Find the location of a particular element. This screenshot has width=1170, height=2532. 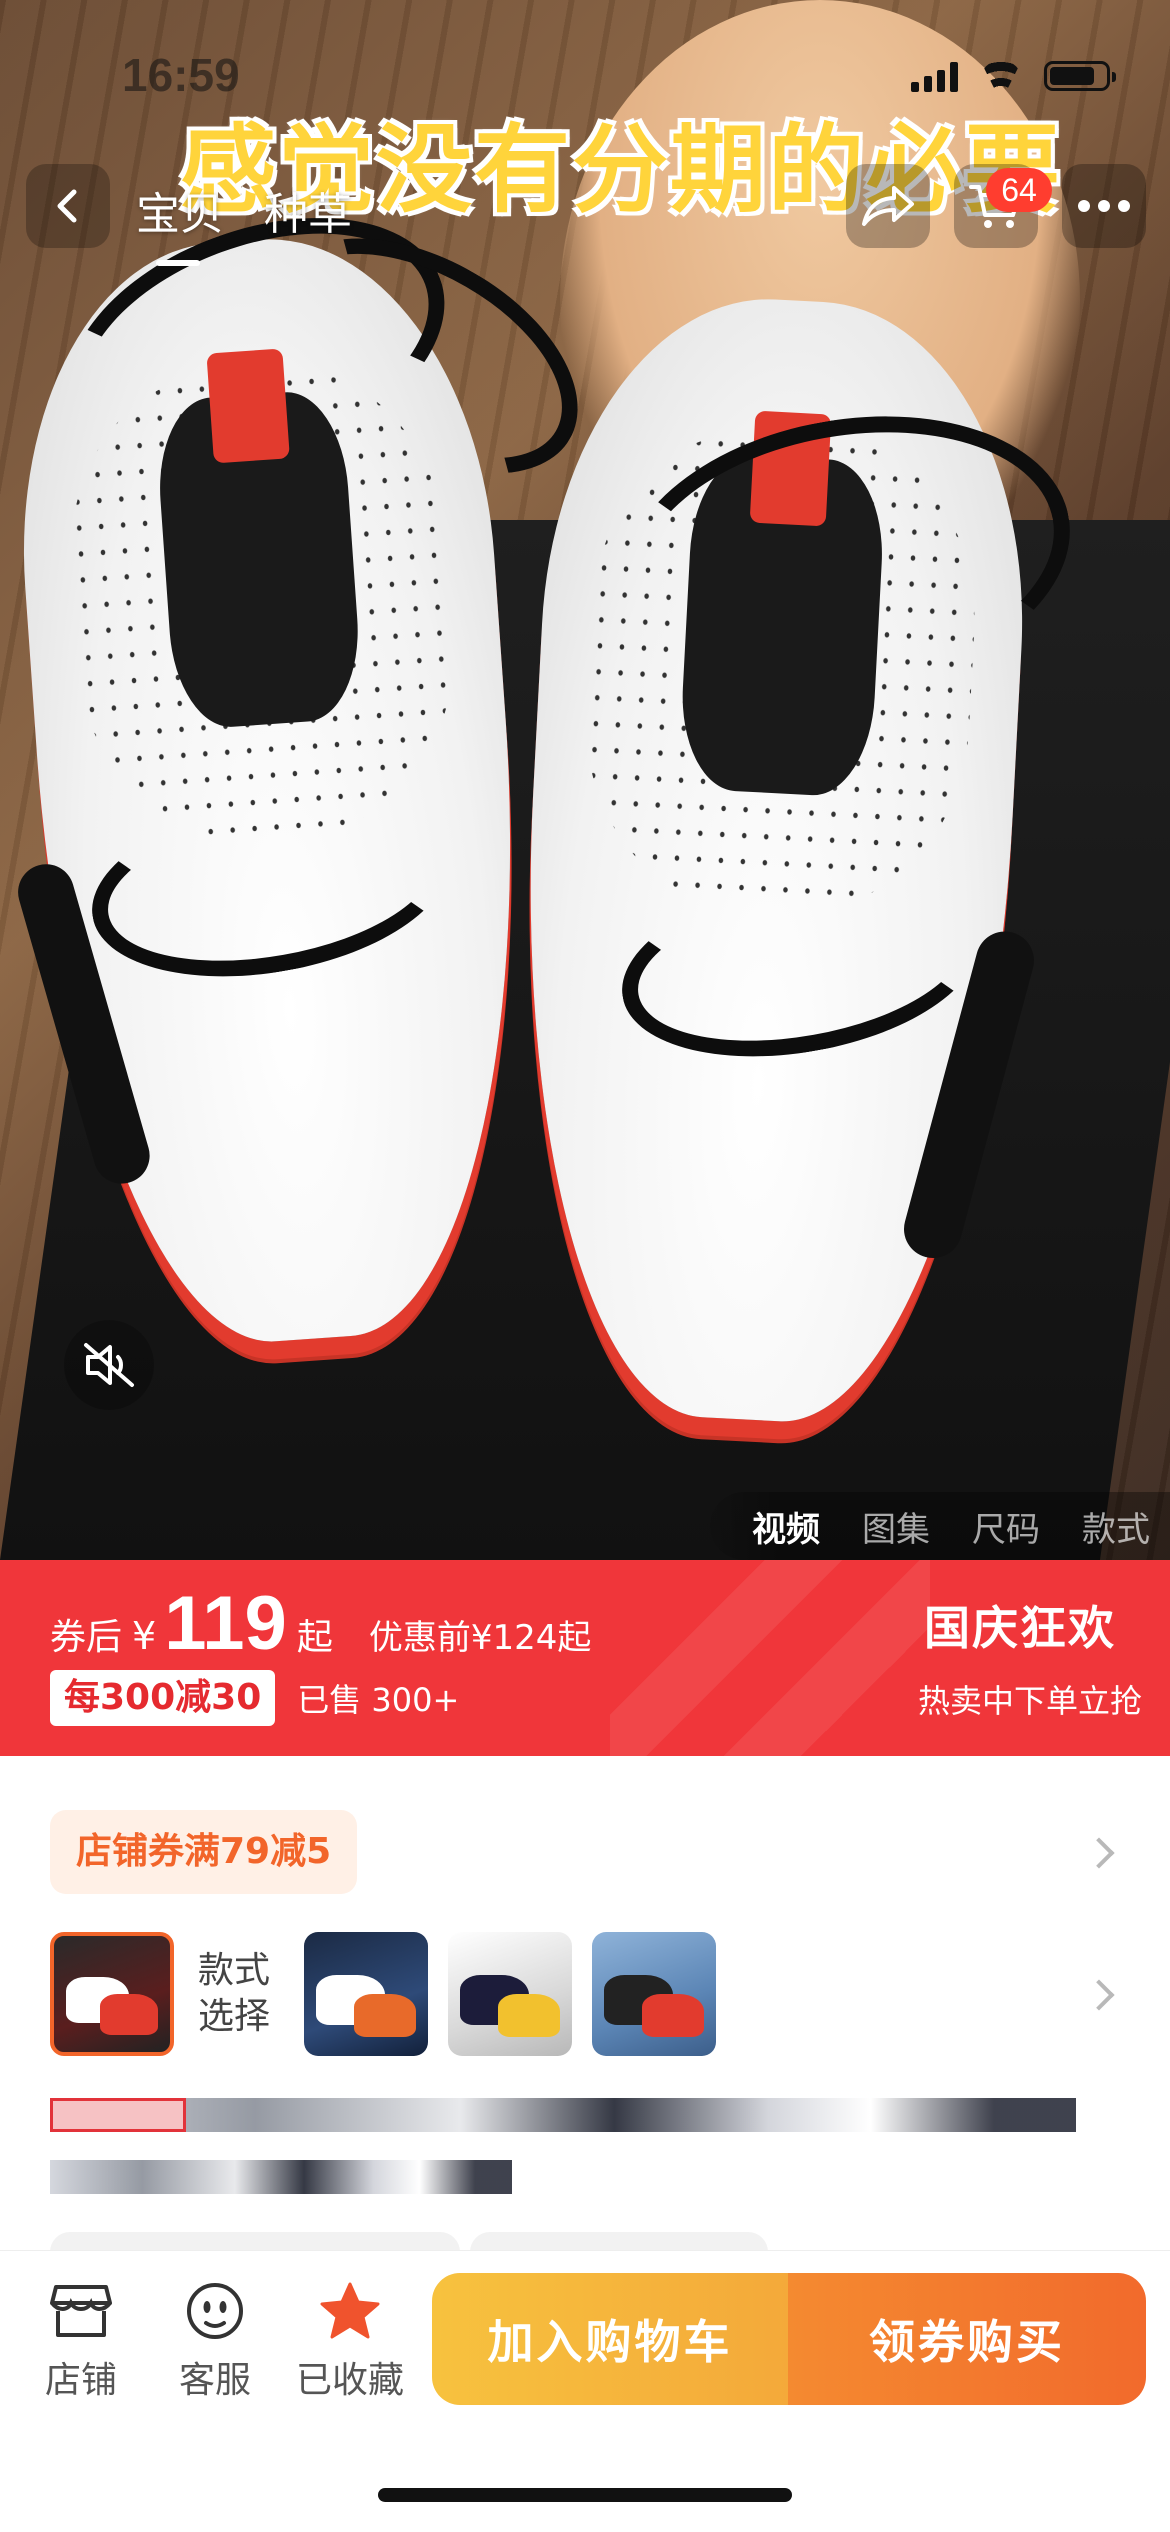

home-indicator is located at coordinates (585, 2495).